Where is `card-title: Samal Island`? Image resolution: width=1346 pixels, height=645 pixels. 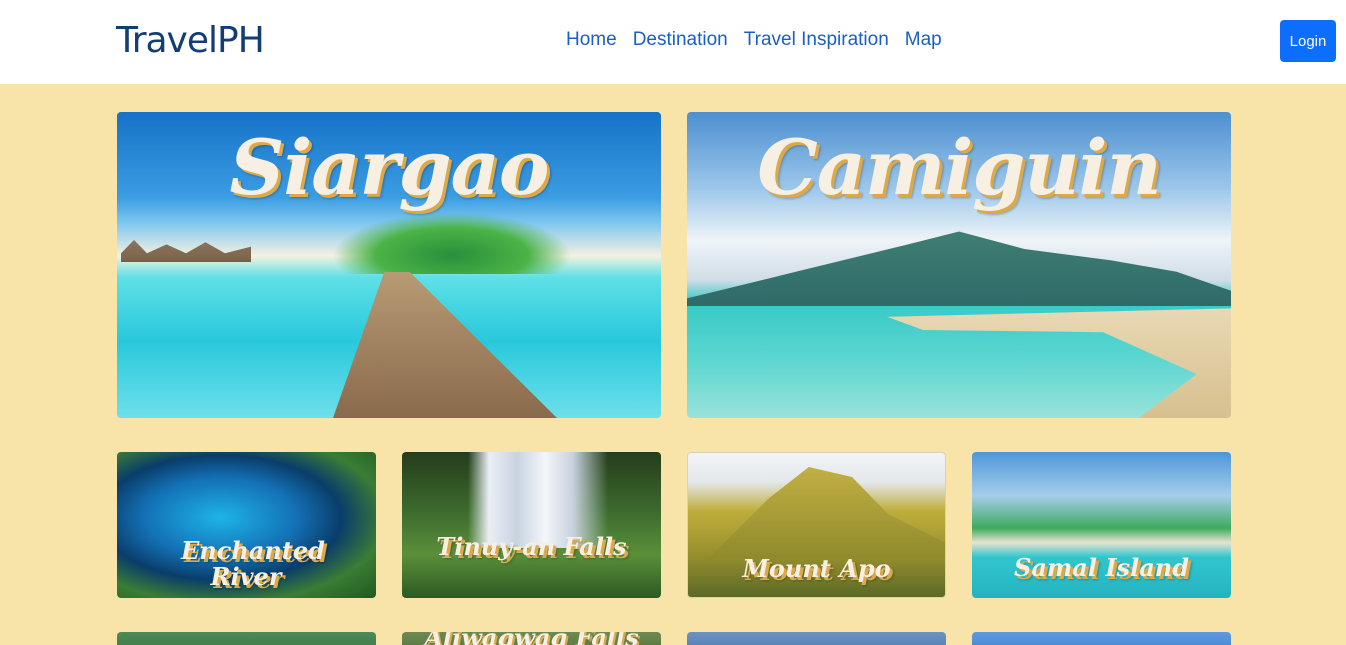
card-title: Samal Island is located at coordinates (1101, 567).